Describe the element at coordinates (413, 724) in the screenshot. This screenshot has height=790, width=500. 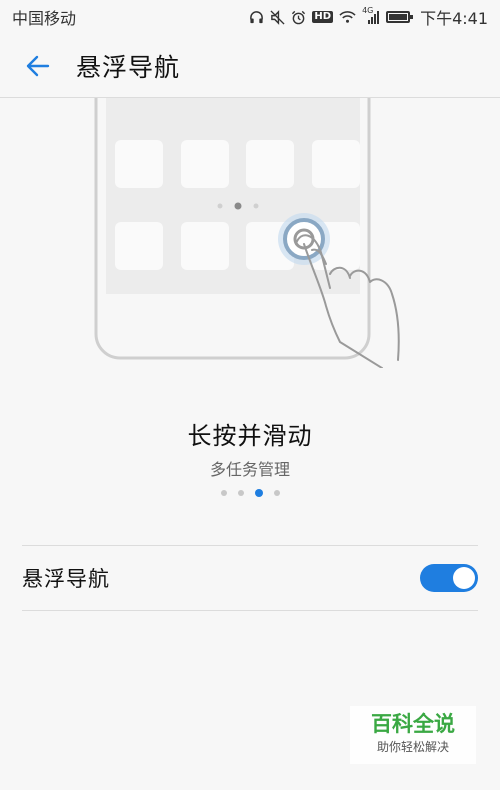
I see `watermark-title: 百科全说` at that location.